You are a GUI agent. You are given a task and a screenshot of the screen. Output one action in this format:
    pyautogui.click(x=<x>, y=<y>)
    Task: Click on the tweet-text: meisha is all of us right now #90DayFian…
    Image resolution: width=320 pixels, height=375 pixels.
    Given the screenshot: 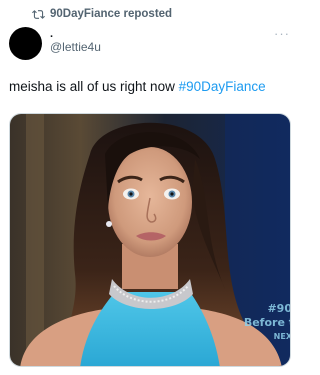 What is the action you would take?
    pyautogui.click(x=137, y=86)
    